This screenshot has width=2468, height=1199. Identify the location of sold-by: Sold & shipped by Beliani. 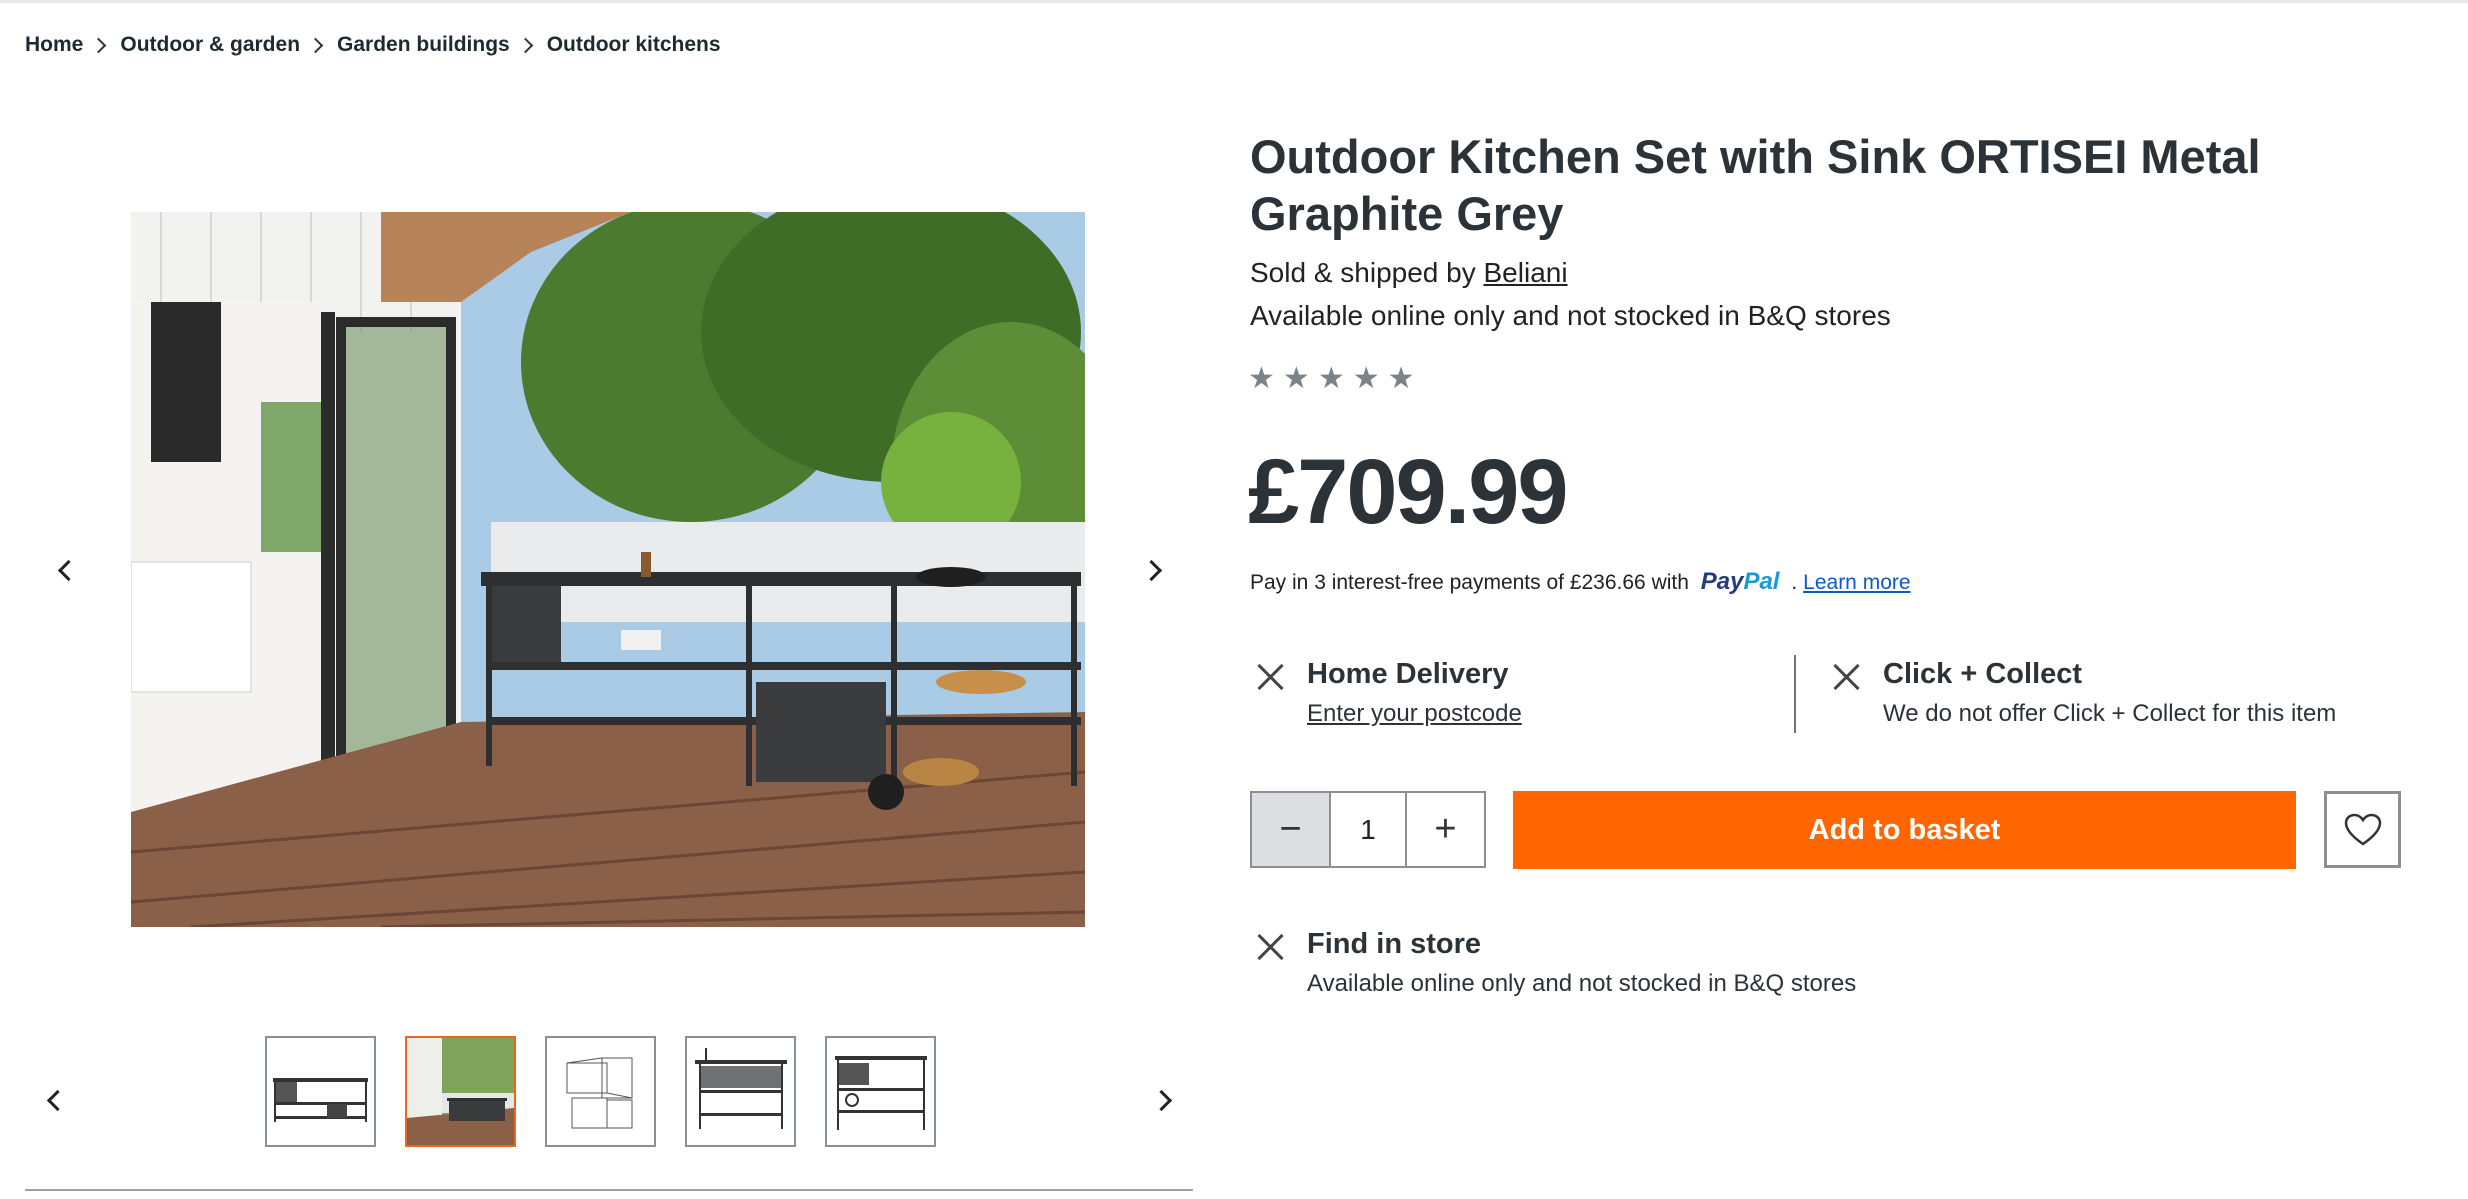
(1409, 273).